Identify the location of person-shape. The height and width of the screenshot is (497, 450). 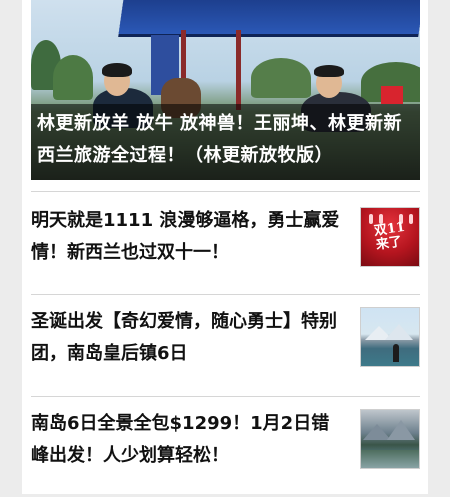
(396, 353).